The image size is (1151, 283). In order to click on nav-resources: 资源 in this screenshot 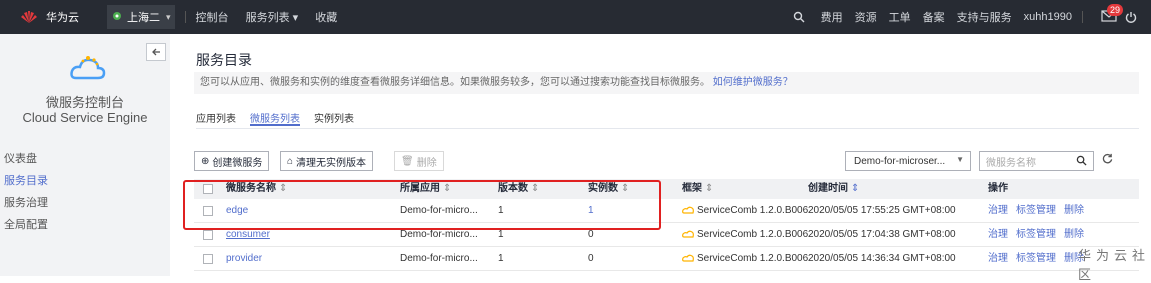, I will do `click(866, 17)`.